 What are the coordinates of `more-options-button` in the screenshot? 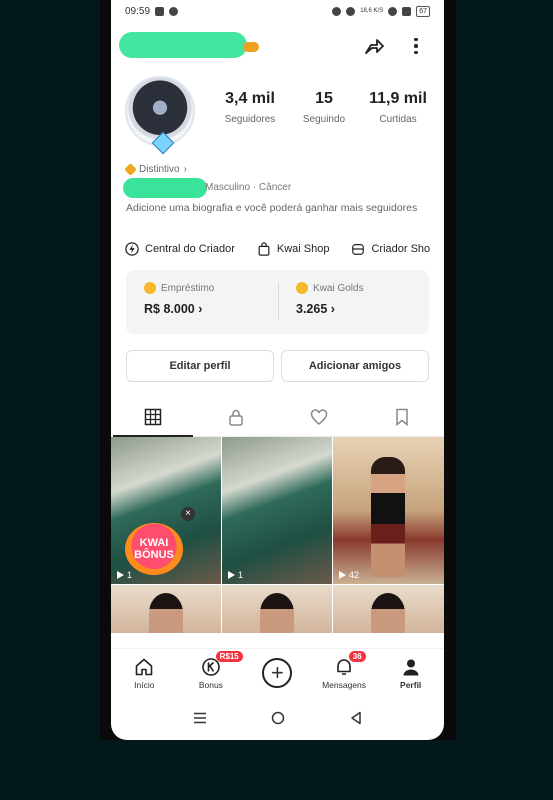 It's located at (416, 46).